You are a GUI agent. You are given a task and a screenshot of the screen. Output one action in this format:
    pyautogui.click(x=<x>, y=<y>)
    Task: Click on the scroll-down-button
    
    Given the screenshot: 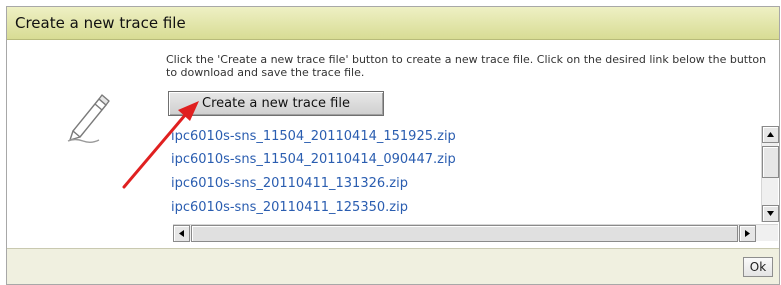 What is the action you would take?
    pyautogui.click(x=770, y=213)
    